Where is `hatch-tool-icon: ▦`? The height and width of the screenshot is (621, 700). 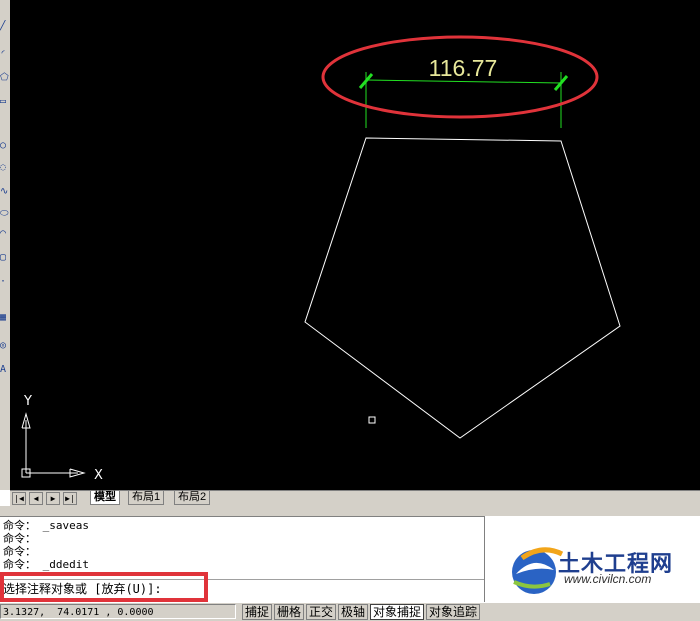
hatch-tool-icon: ▦ is located at coordinates (4, 318).